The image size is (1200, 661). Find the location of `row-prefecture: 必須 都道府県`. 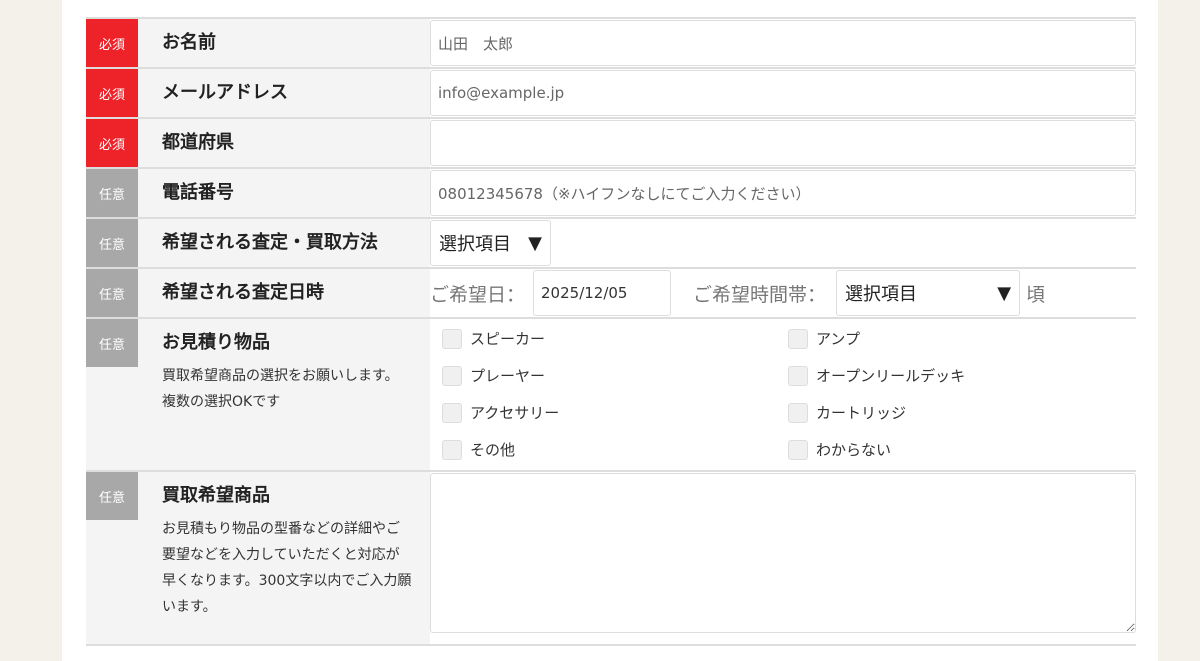

row-prefecture: 必須 都道府県 is located at coordinates (611, 144).